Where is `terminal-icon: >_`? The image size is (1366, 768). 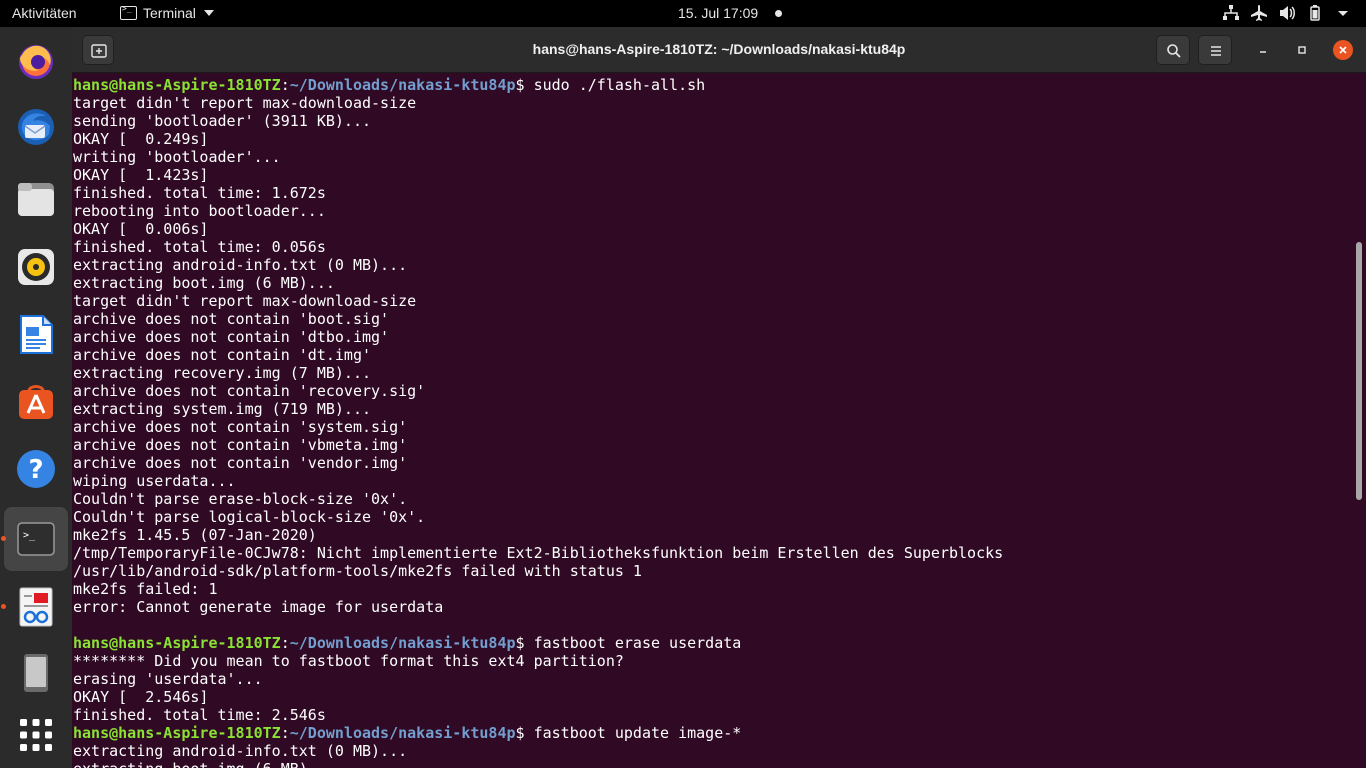 terminal-icon: >_ is located at coordinates (36, 539).